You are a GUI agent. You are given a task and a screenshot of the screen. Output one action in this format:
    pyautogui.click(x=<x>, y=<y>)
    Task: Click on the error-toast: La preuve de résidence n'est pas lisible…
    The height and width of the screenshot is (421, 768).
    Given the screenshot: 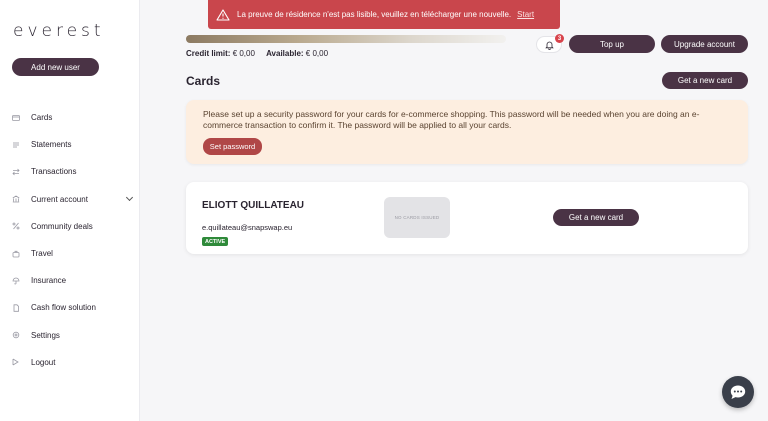 What is the action you would take?
    pyautogui.click(x=384, y=14)
    